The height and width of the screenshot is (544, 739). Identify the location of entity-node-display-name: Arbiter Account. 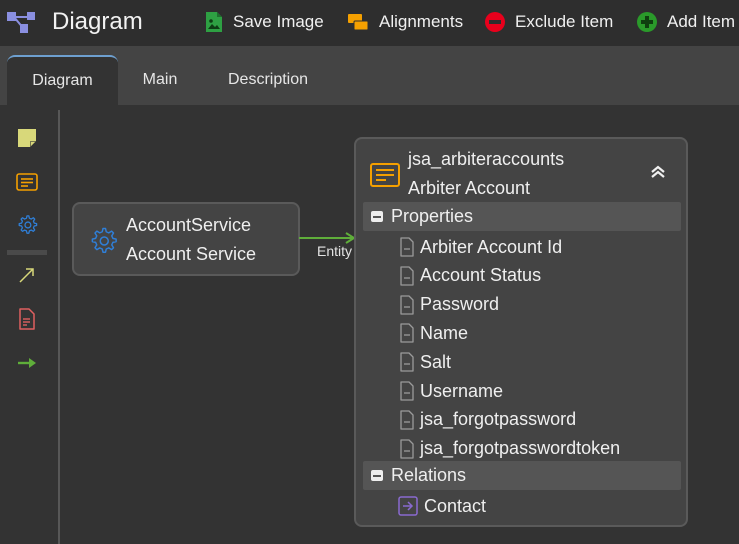
(469, 188).